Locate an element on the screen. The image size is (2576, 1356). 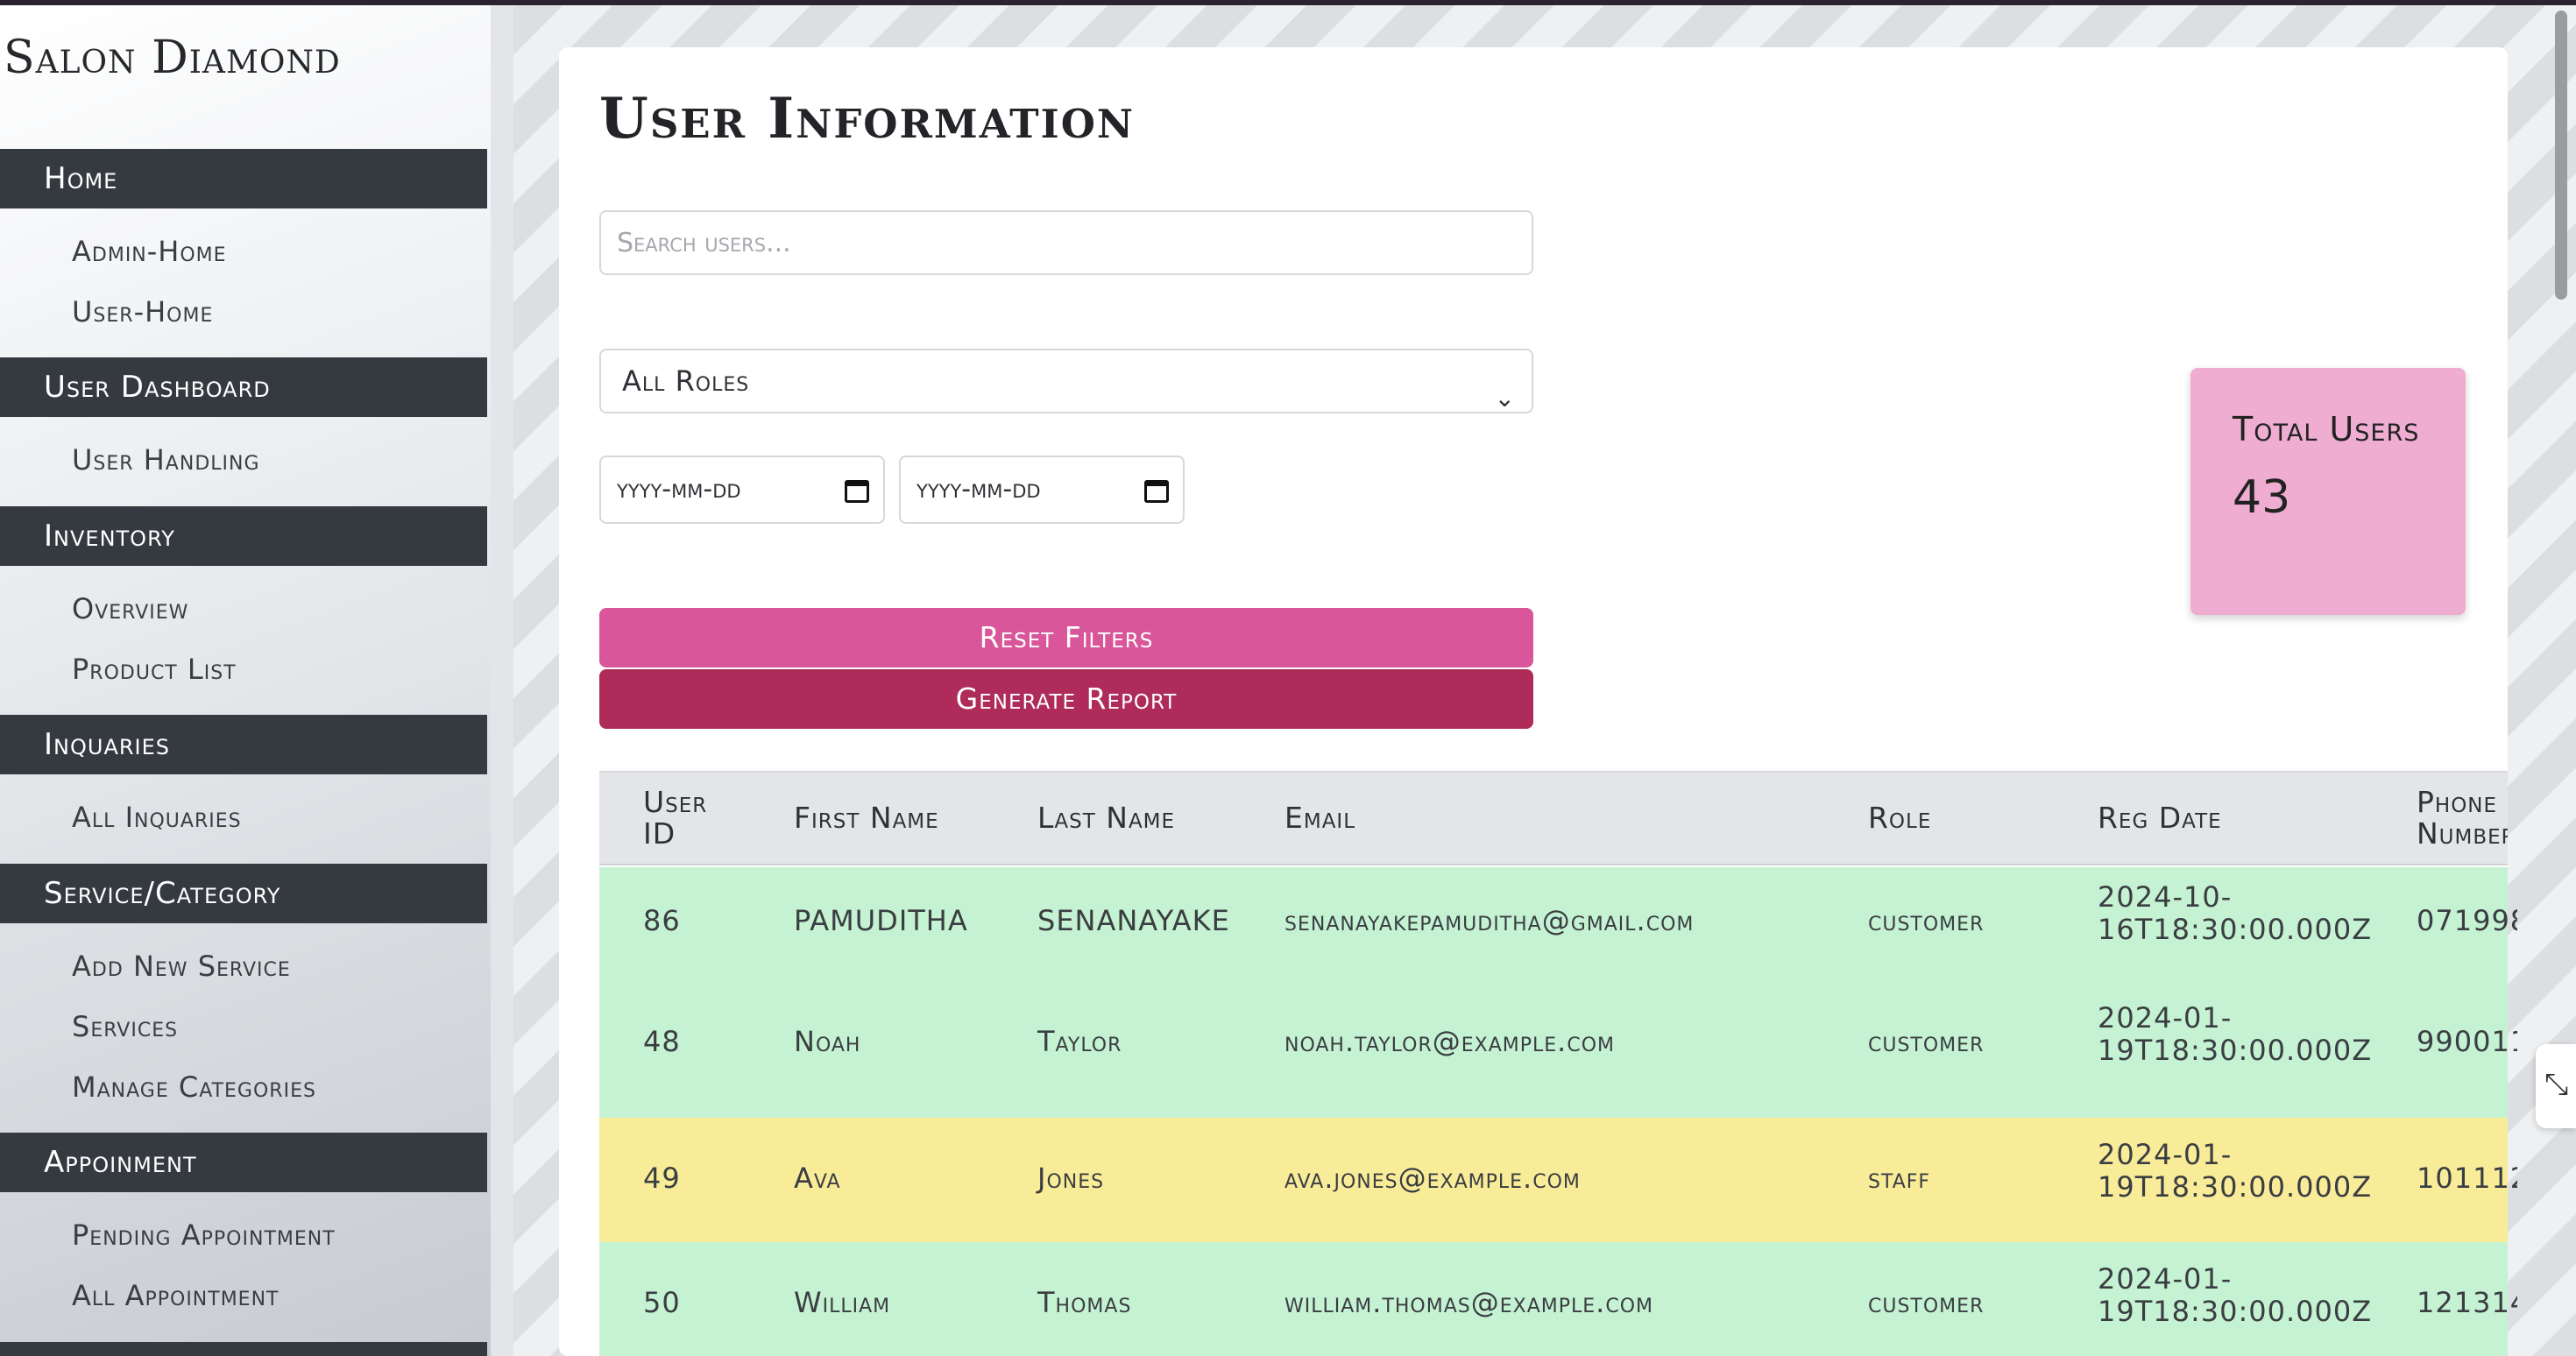
expand-panel-icon: ⤡ is located at coordinates (2556, 1084).